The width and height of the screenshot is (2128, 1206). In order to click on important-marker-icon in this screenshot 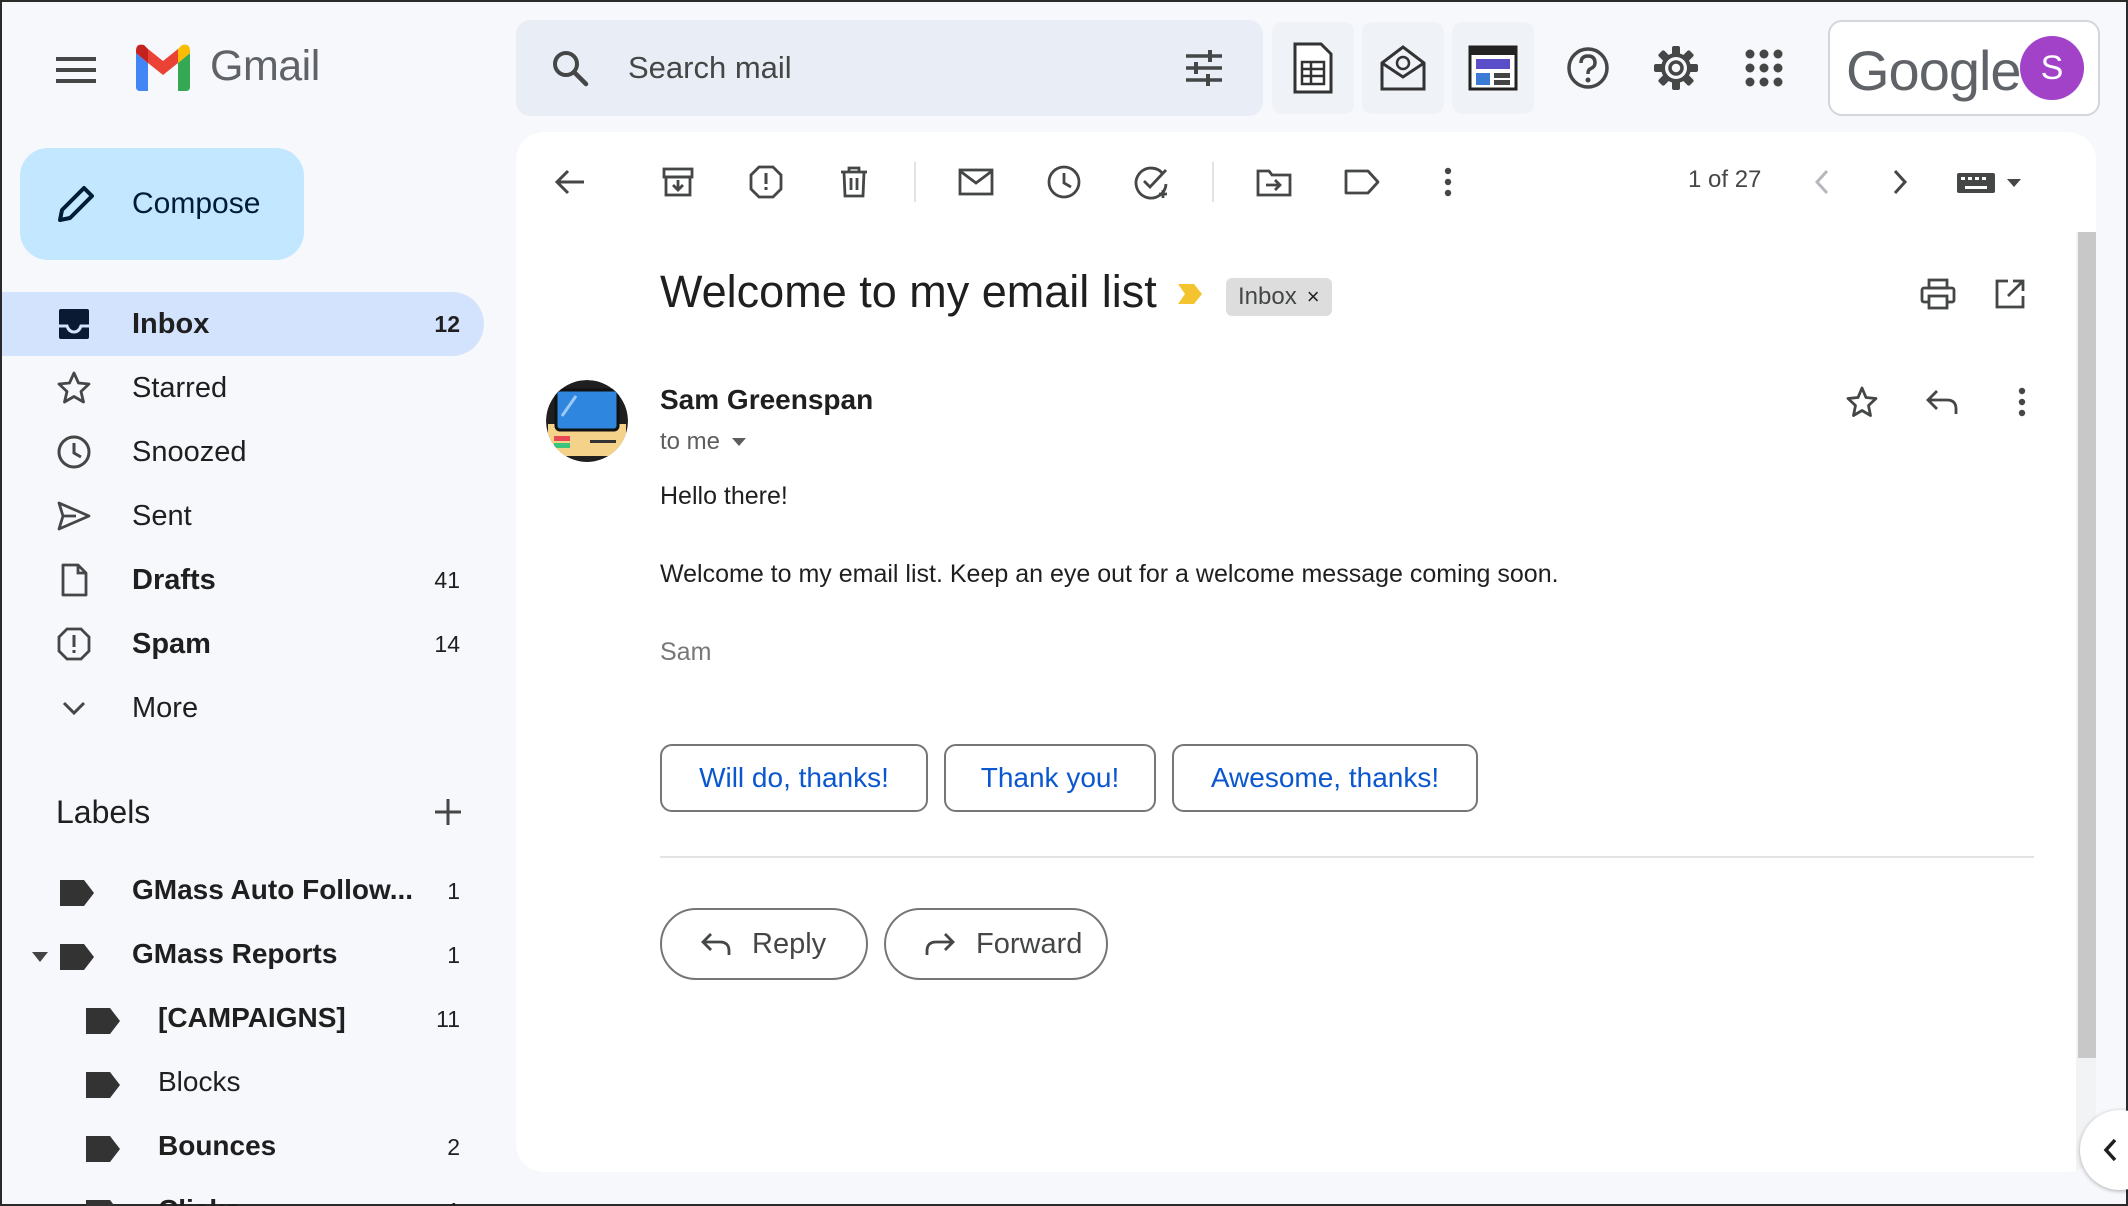, I will do `click(1190, 294)`.